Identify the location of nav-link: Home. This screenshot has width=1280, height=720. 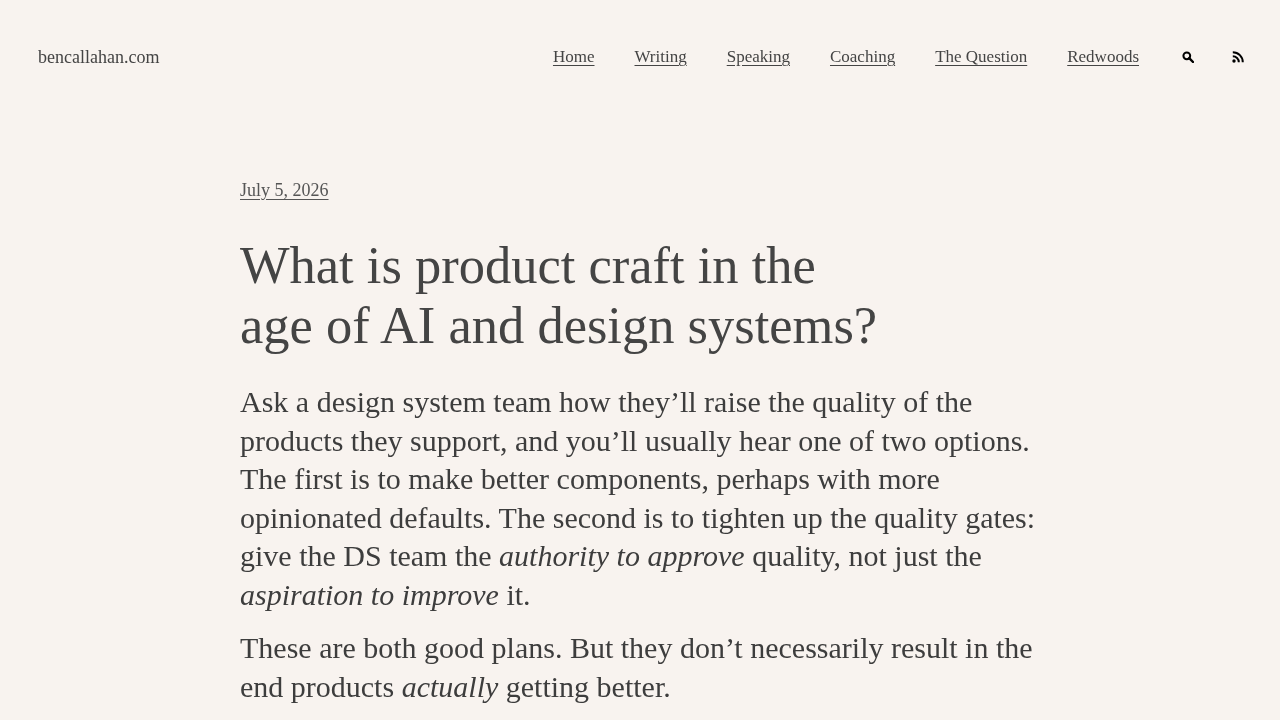
(573, 57).